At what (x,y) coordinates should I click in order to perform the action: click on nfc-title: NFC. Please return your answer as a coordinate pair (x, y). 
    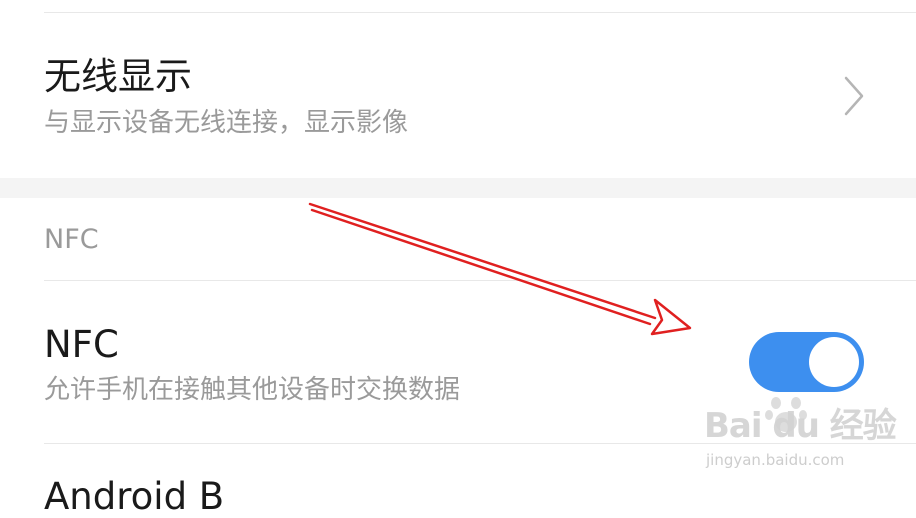
    Looking at the image, I should click on (81, 344).